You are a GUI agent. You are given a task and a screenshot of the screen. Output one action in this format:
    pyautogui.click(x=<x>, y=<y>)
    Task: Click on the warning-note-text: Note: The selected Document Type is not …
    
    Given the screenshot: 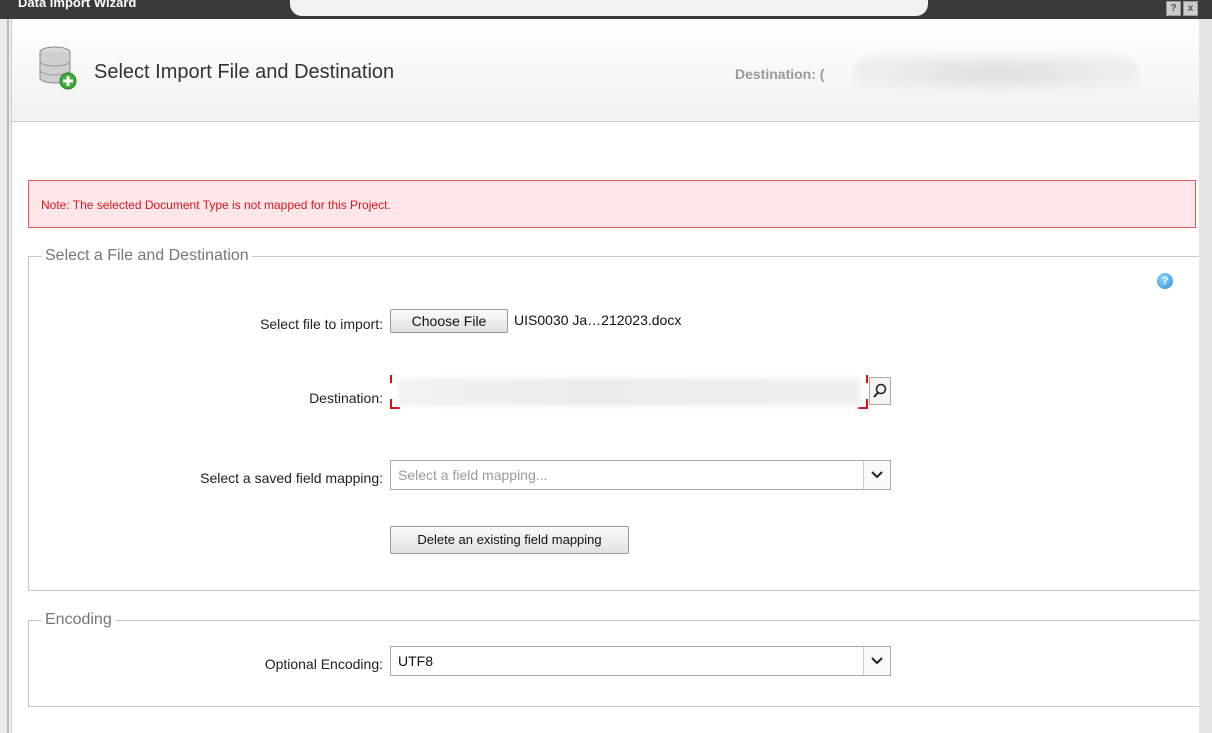 What is the action you would take?
    pyautogui.click(x=216, y=205)
    